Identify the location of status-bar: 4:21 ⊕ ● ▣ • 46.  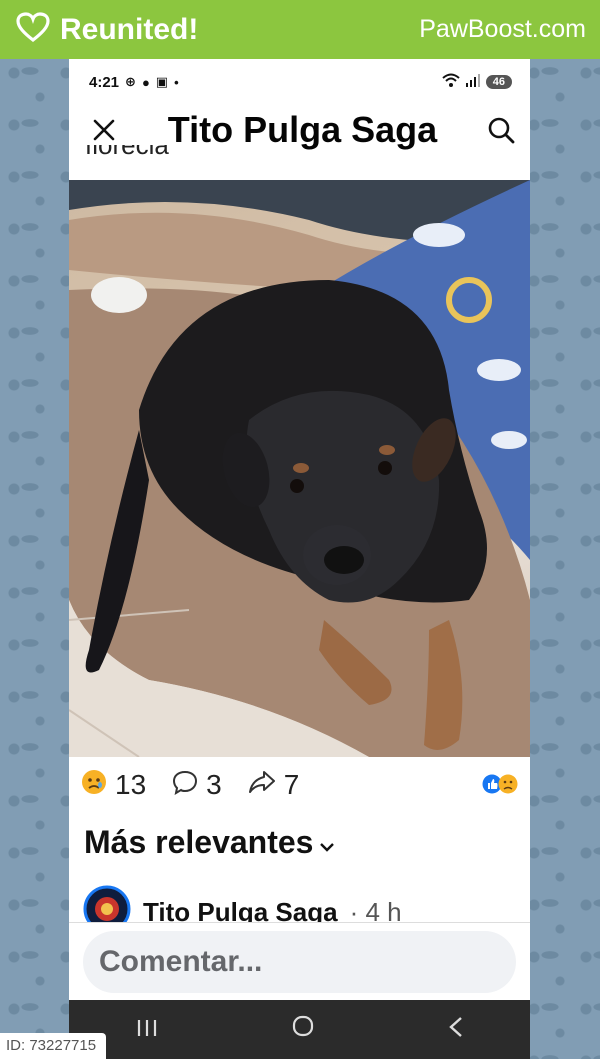
(299, 82).